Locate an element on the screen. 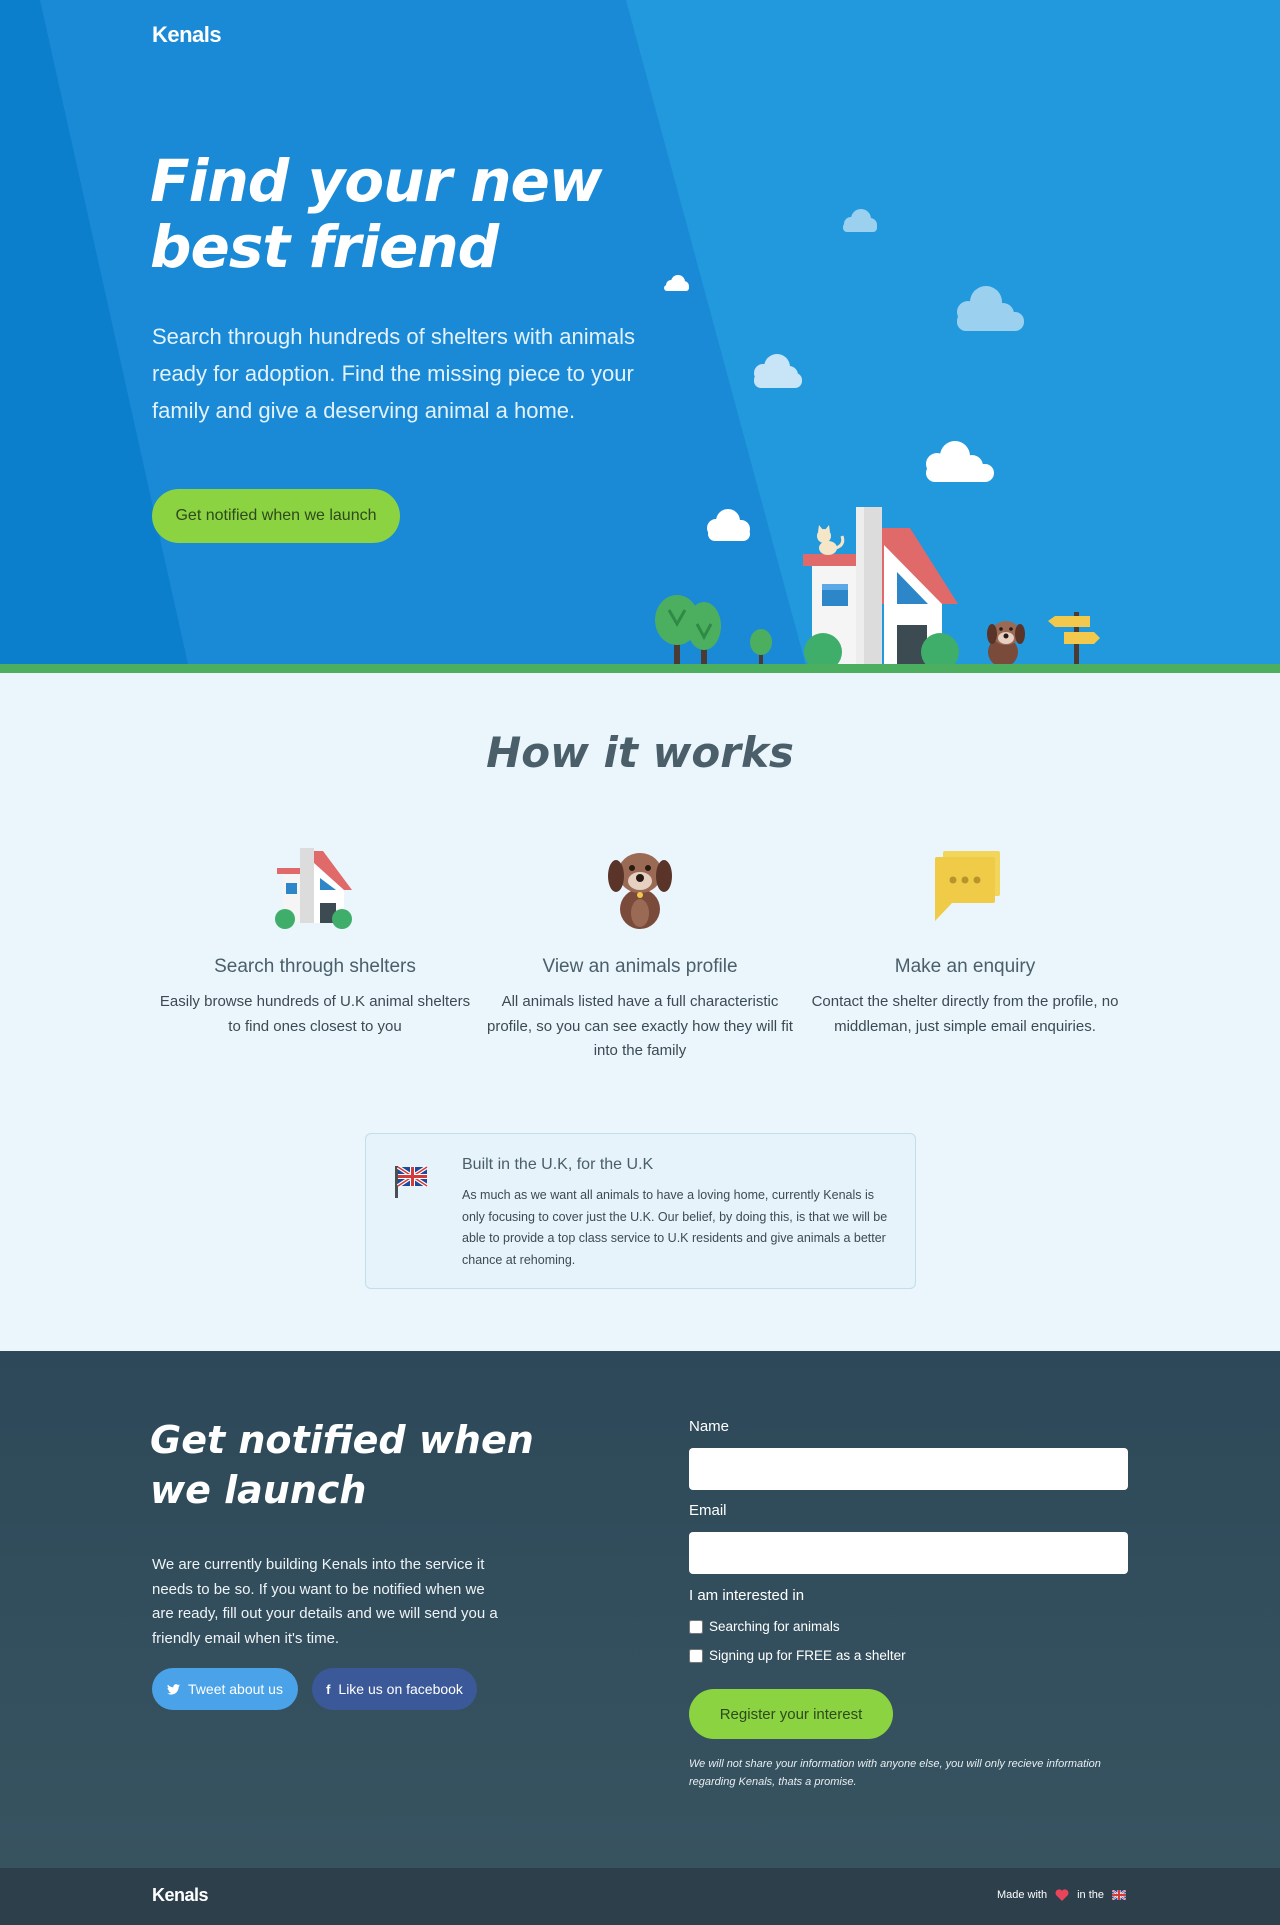  made-with-text: Made with is located at coordinates (1022, 1895).